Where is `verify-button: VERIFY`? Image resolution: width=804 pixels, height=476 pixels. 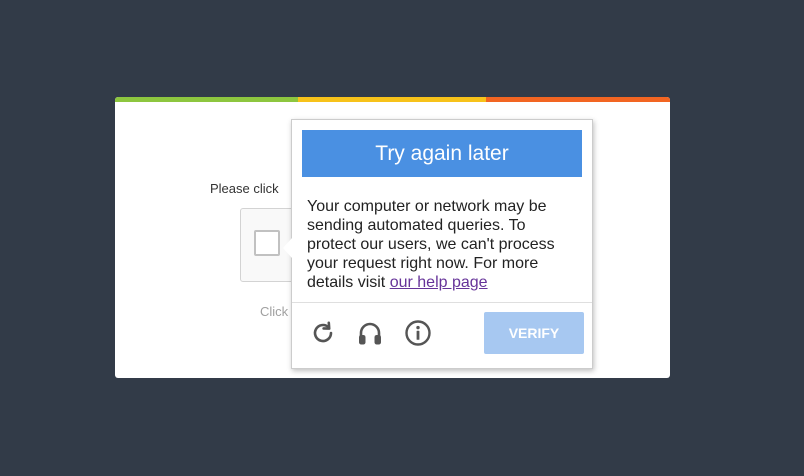
verify-button: VERIFY is located at coordinates (534, 333).